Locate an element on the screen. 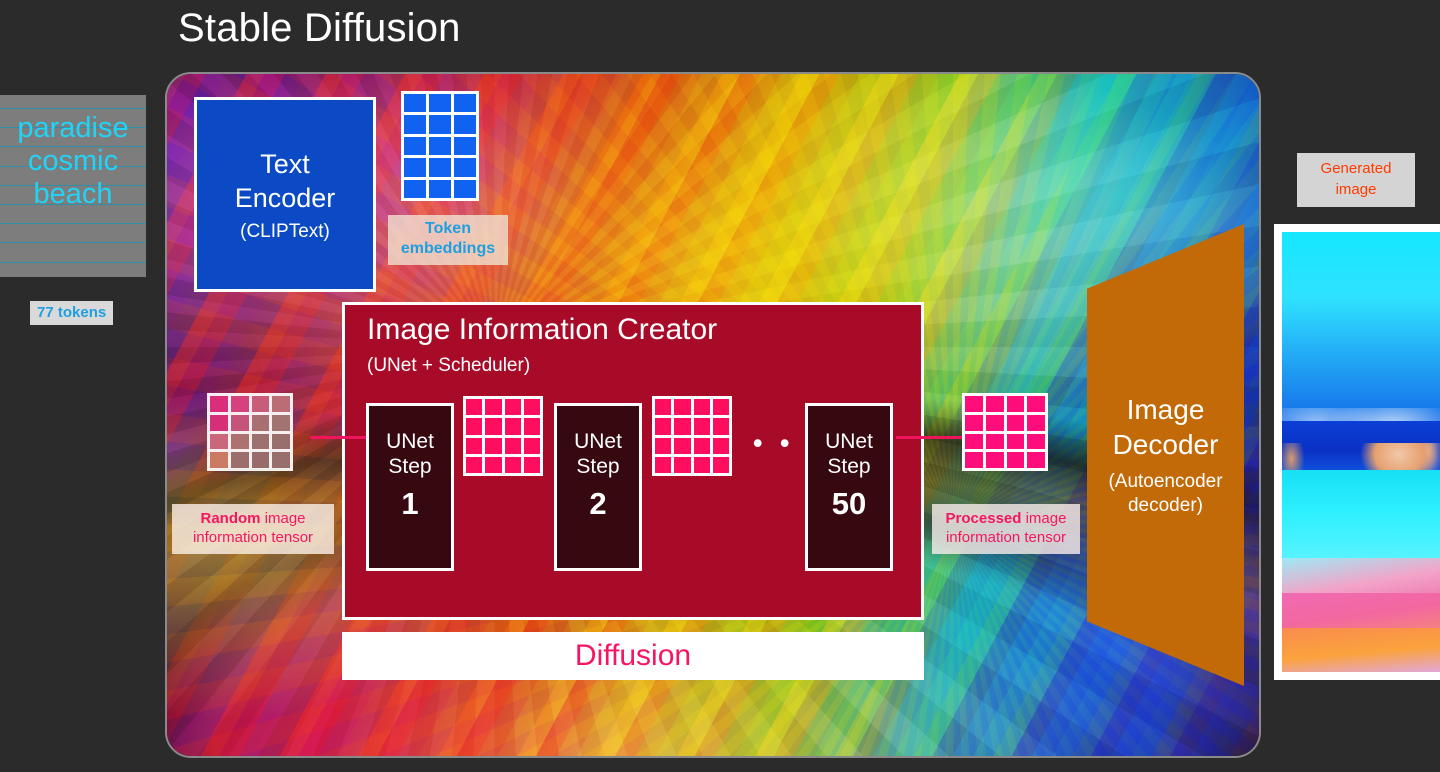 The width and height of the screenshot is (1440, 772). unet-step-2: UNet Step 2 is located at coordinates (598, 487).